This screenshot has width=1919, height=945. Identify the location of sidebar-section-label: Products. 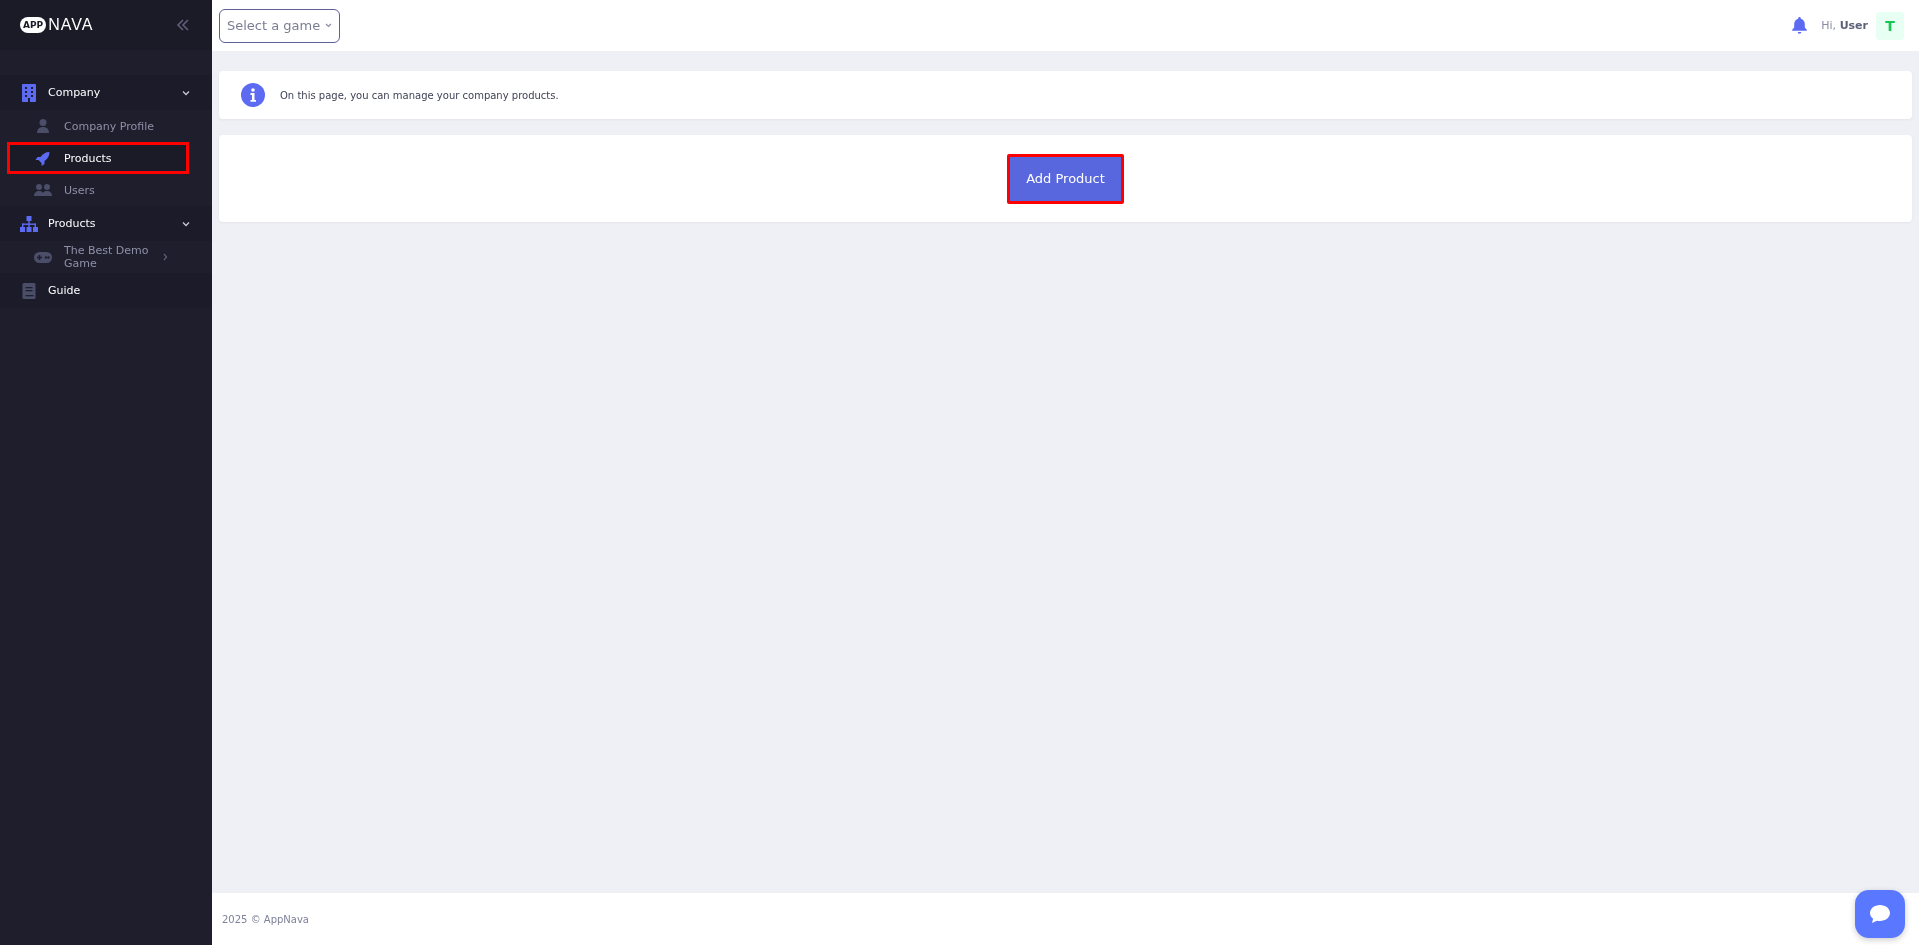
(72, 223).